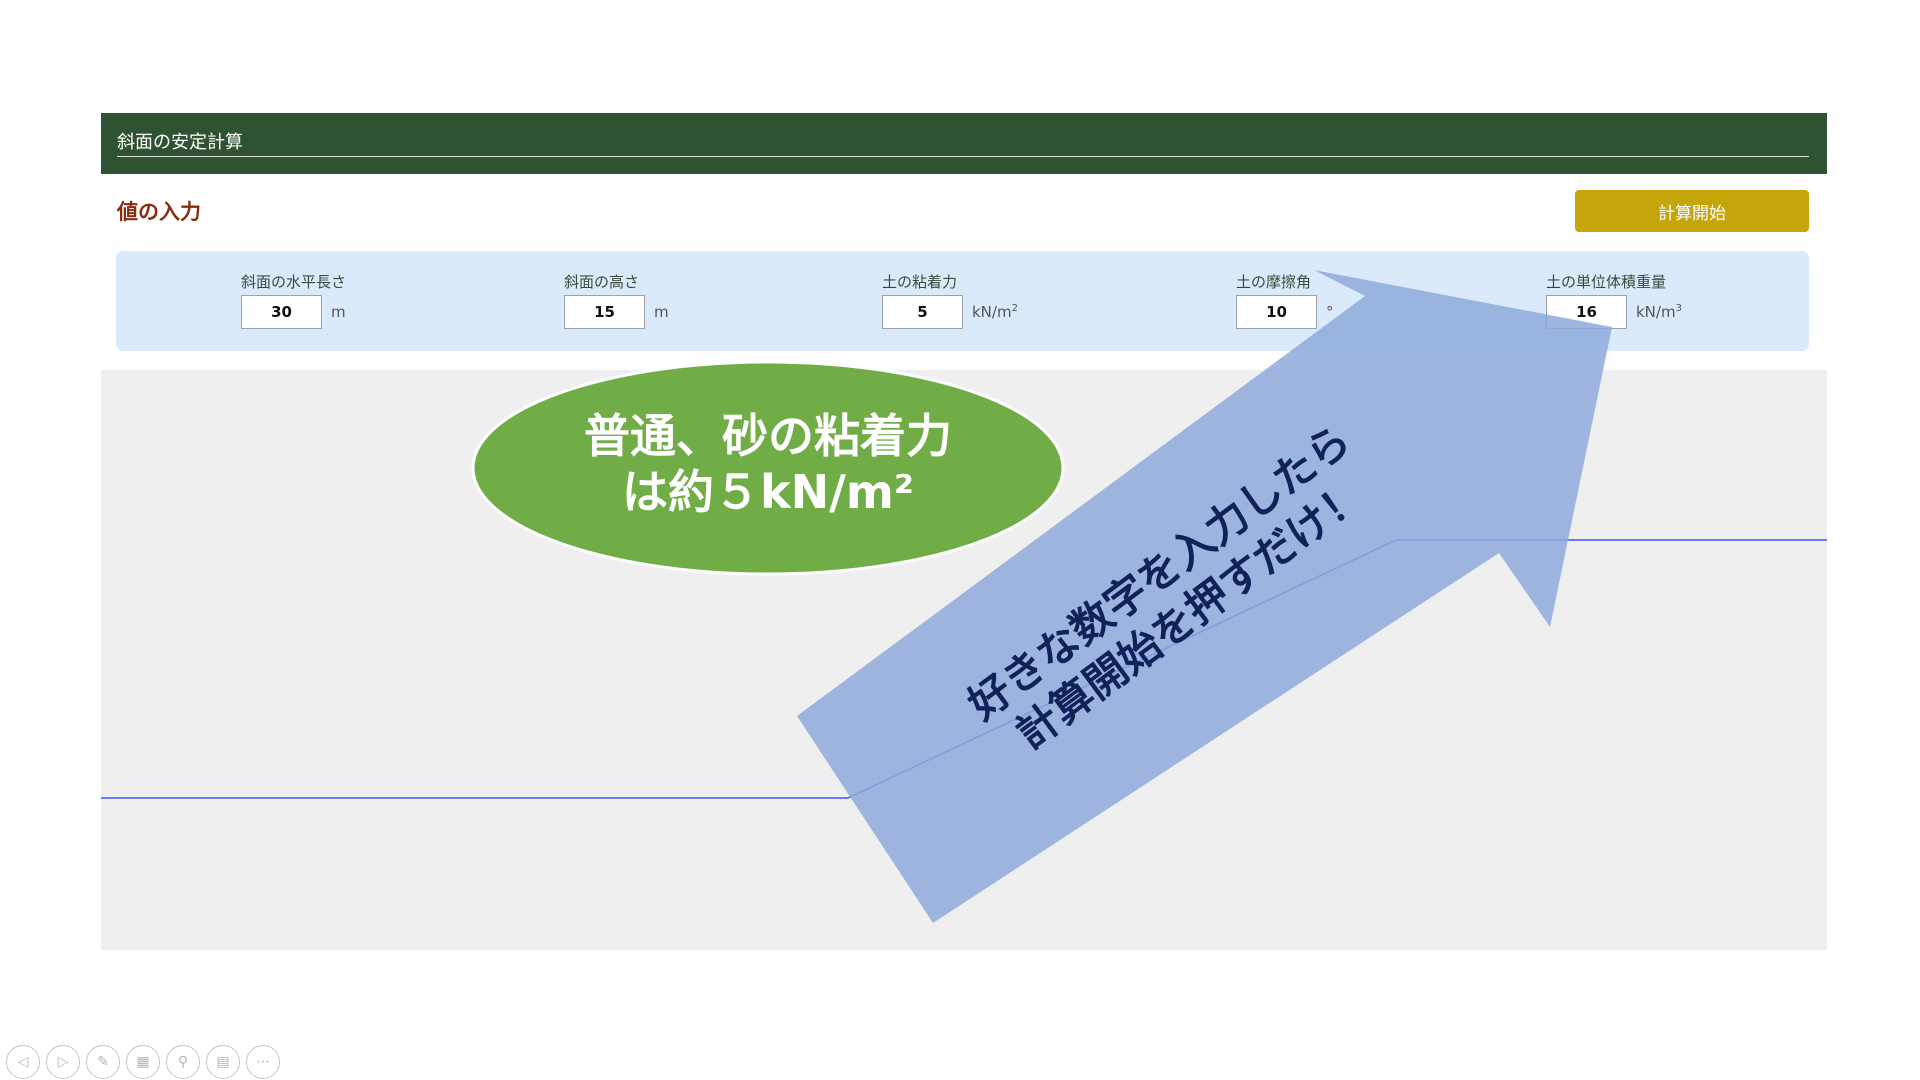 This screenshot has width=1920, height=1080. Describe the element at coordinates (103, 1062) in the screenshot. I see `pen-icon: ✎` at that location.